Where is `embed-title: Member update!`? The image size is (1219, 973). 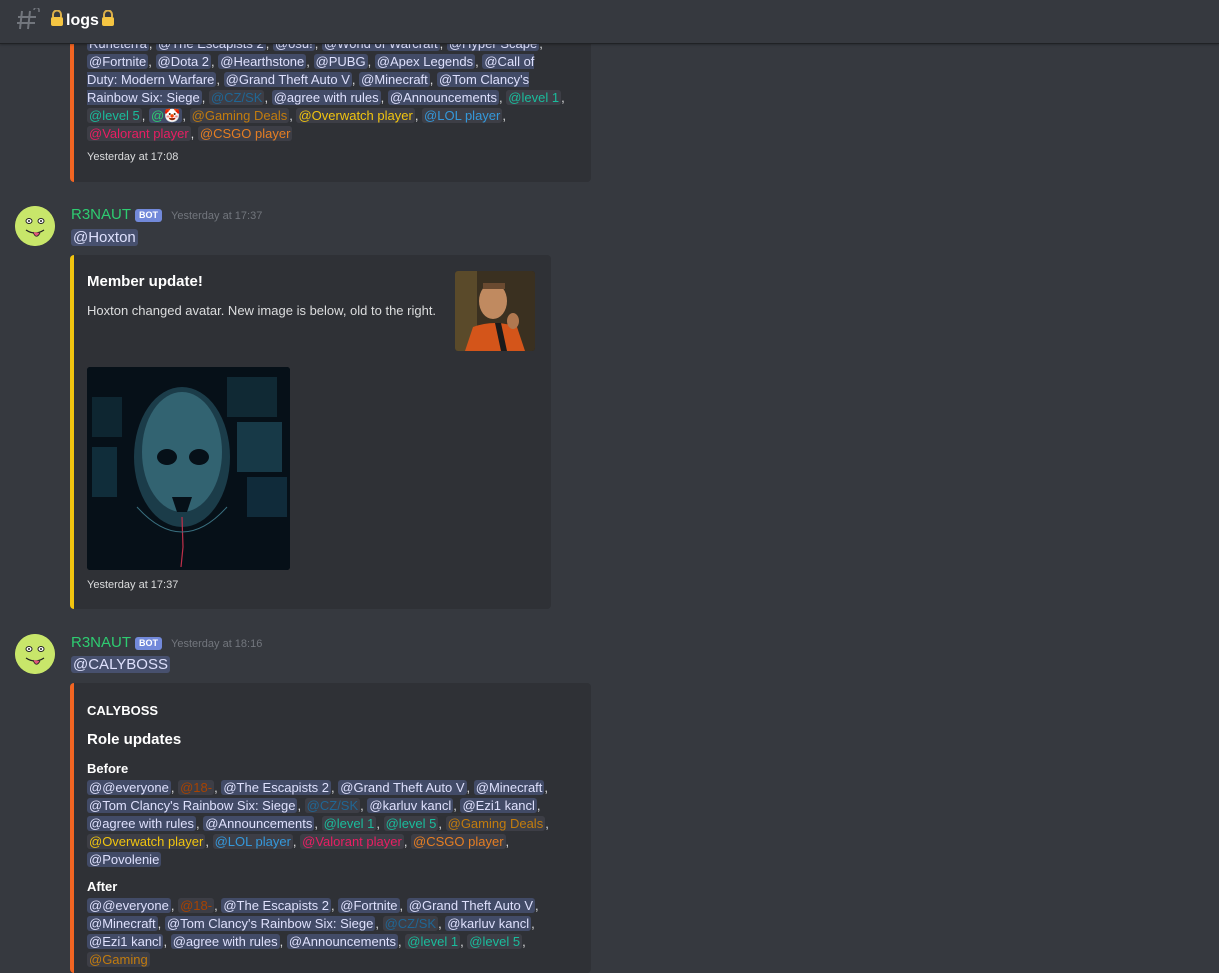
embed-title: Member update! is located at coordinates (145, 281).